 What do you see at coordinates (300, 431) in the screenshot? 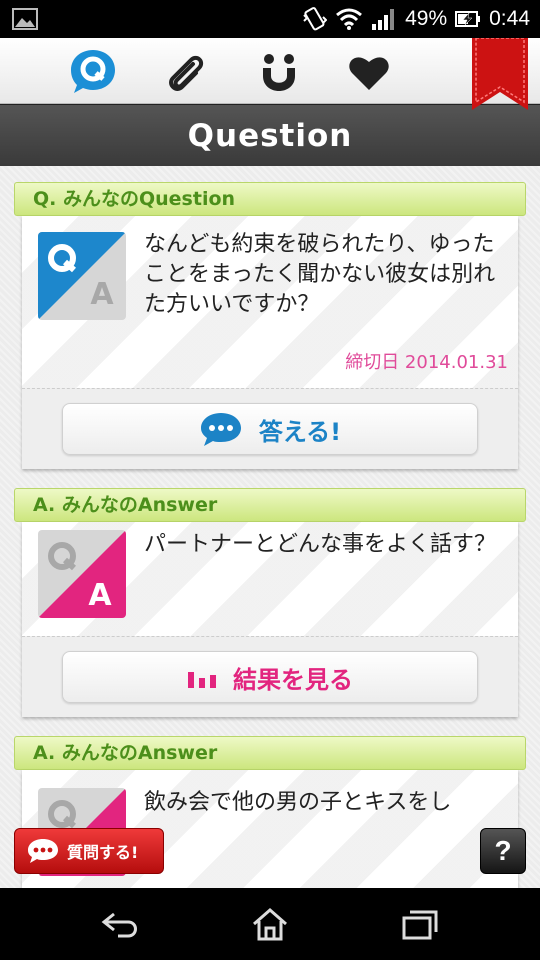
I see `answer-button-label: 答える!` at bounding box center [300, 431].